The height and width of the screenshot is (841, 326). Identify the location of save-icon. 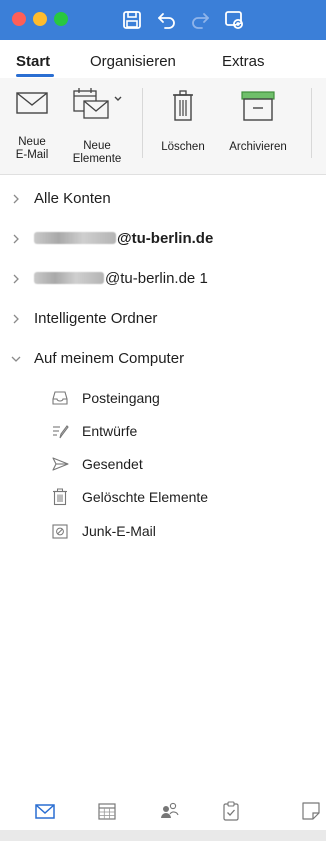
(132, 20).